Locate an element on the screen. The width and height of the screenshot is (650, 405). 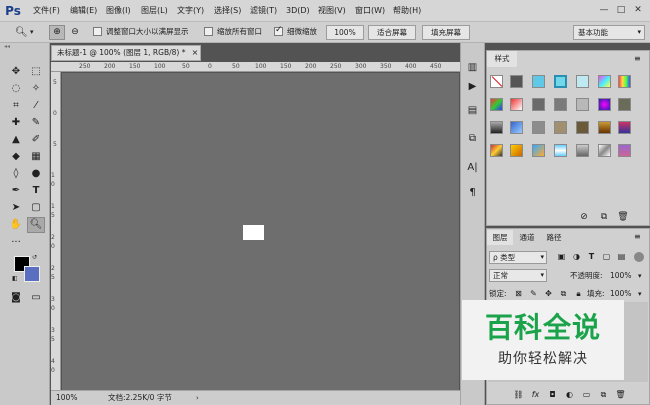
hand-tool-icon: ✋ is located at coordinates (16, 225).